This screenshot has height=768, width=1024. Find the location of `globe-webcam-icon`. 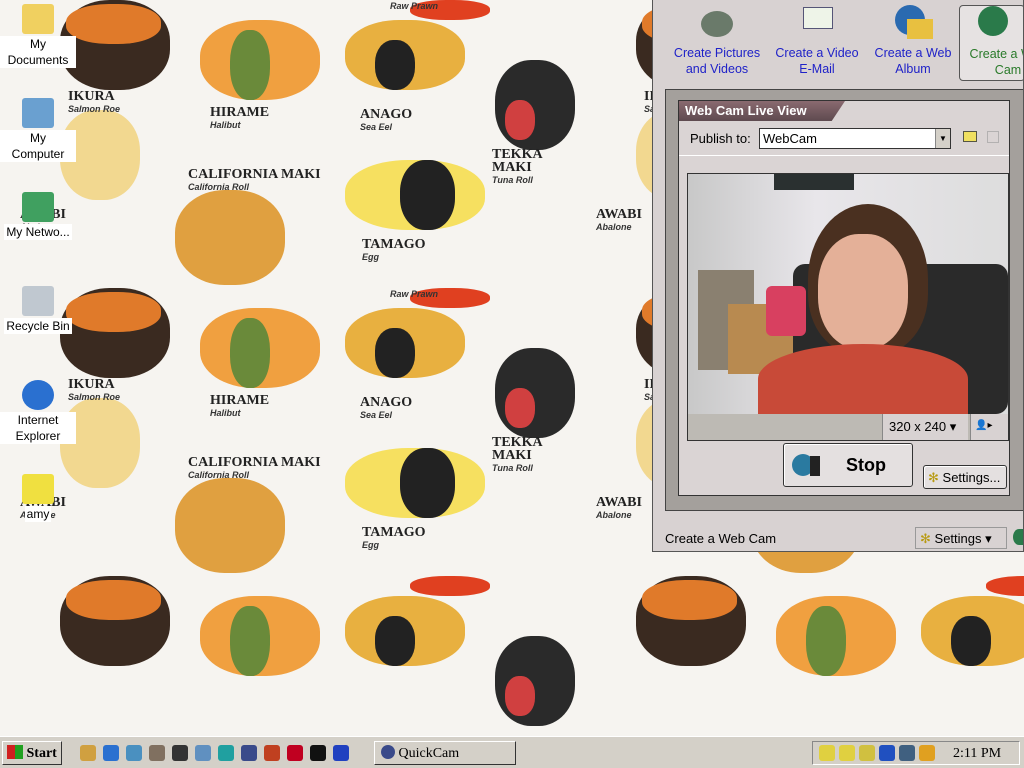

globe-webcam-icon is located at coordinates (992, 24).